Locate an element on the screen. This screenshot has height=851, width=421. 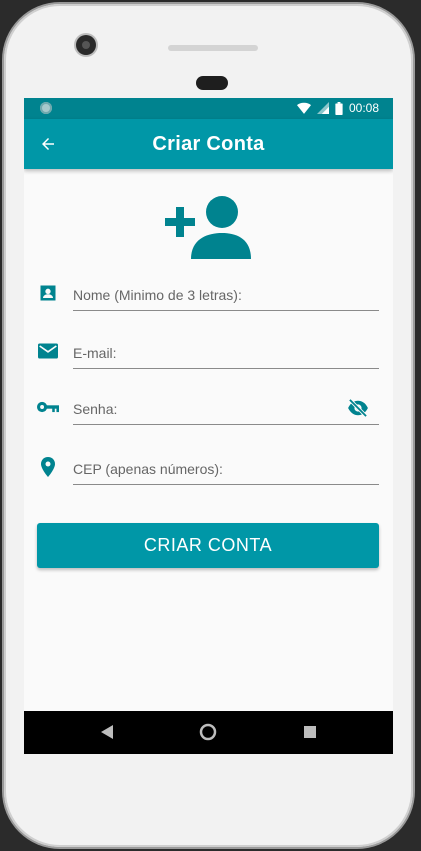
nav-home-button is located at coordinates (208, 732).